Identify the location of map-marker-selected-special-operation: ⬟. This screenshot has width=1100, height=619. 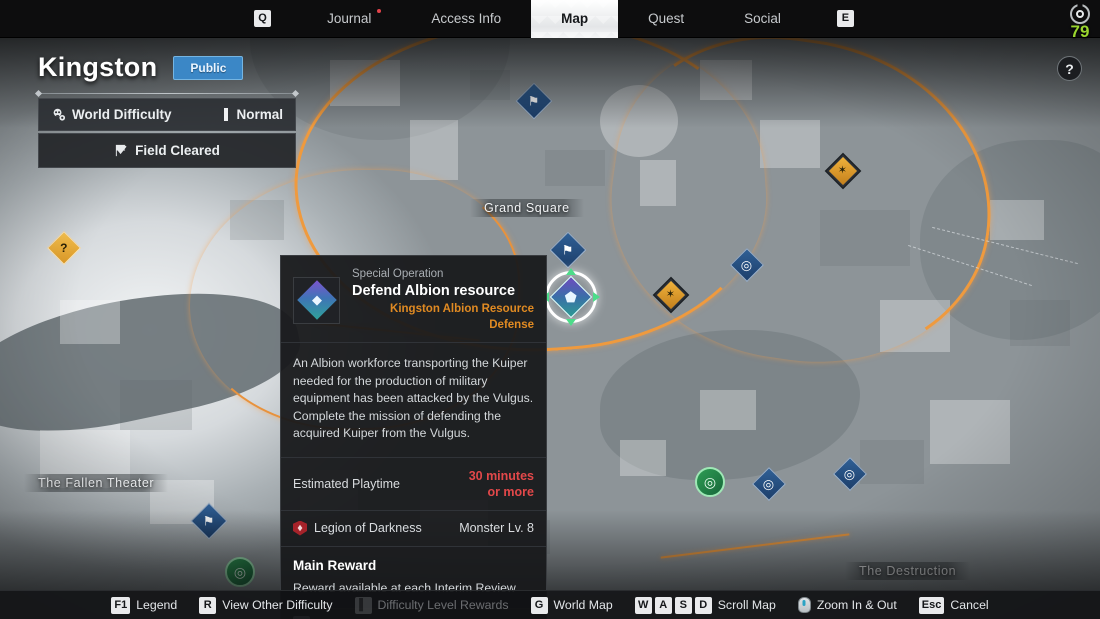
(571, 297).